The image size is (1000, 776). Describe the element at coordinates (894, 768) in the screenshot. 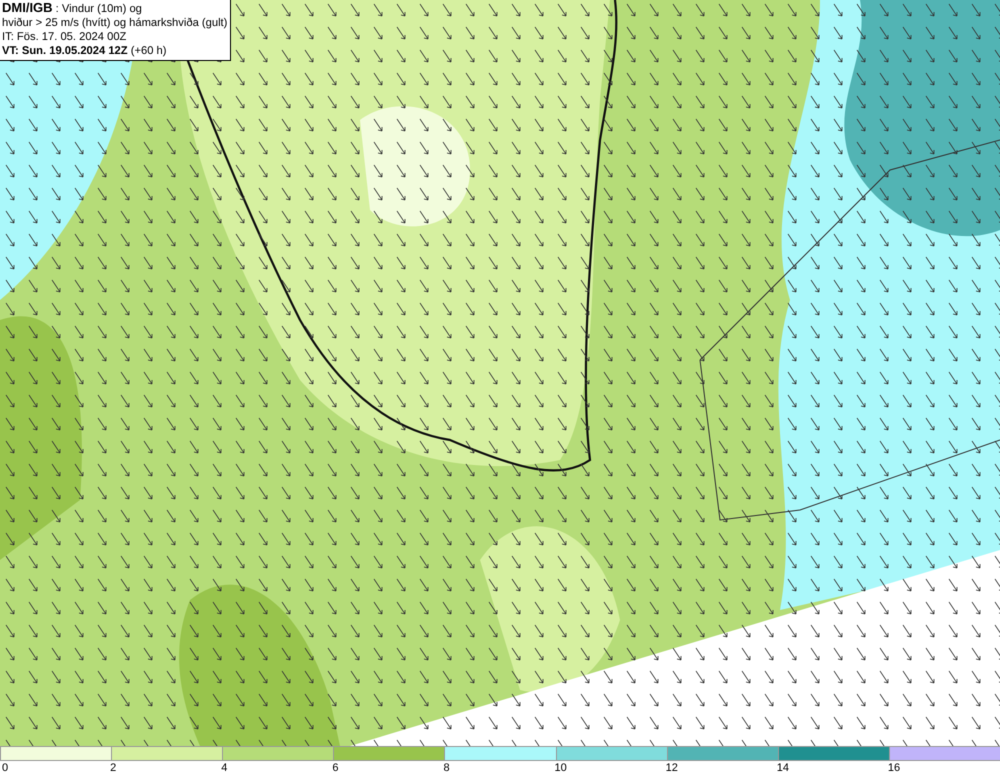

I see `legend-label: 16` at that location.